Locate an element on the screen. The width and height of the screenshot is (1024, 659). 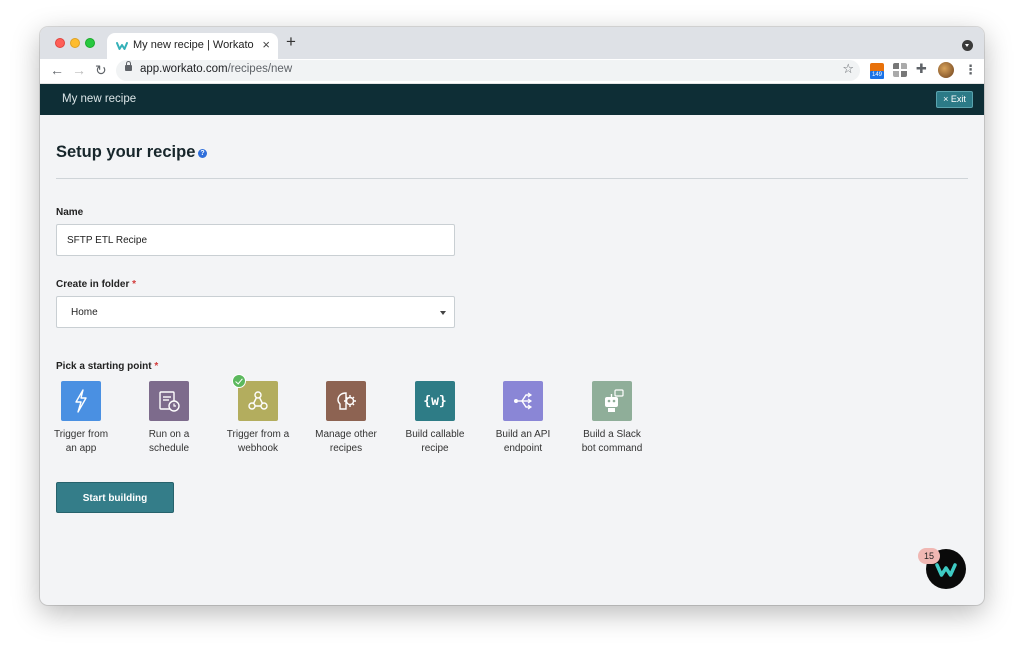
workato-favicon-icon is located at coordinates (122, 46).